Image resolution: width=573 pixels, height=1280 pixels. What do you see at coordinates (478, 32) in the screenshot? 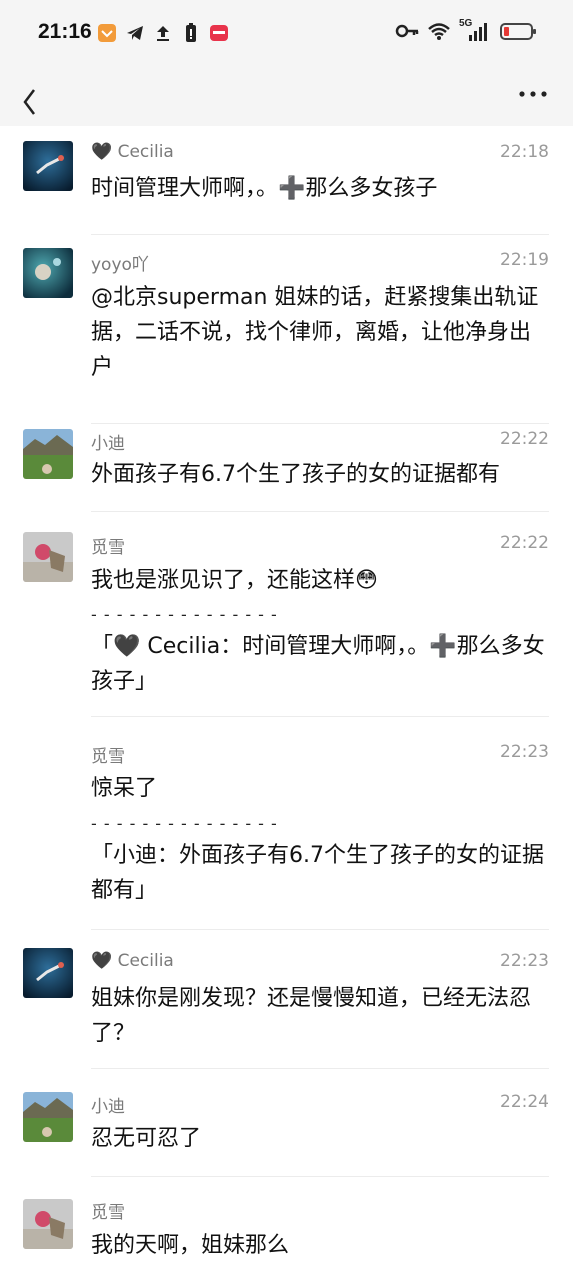
I see `signal-icon` at bounding box center [478, 32].